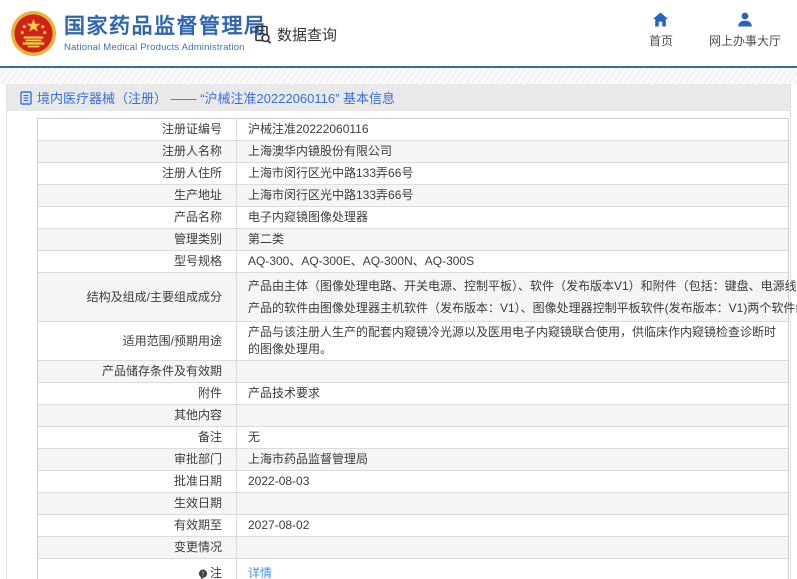 This screenshot has width=797, height=579. I want to click on china-national-emblem-icon, so click(33, 33).